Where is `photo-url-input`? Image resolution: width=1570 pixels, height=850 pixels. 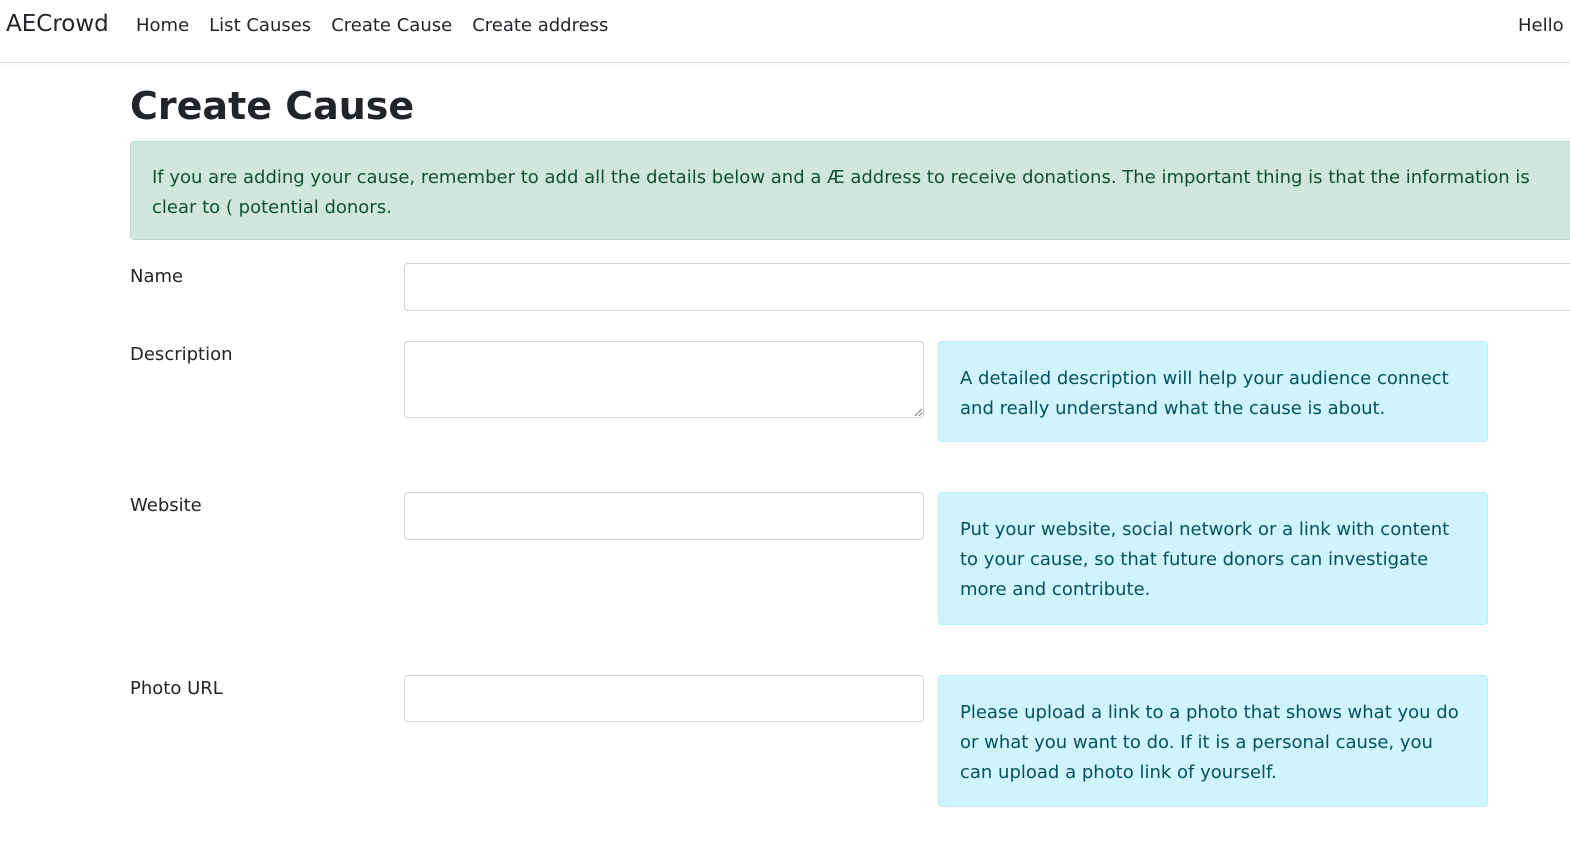 photo-url-input is located at coordinates (664, 698).